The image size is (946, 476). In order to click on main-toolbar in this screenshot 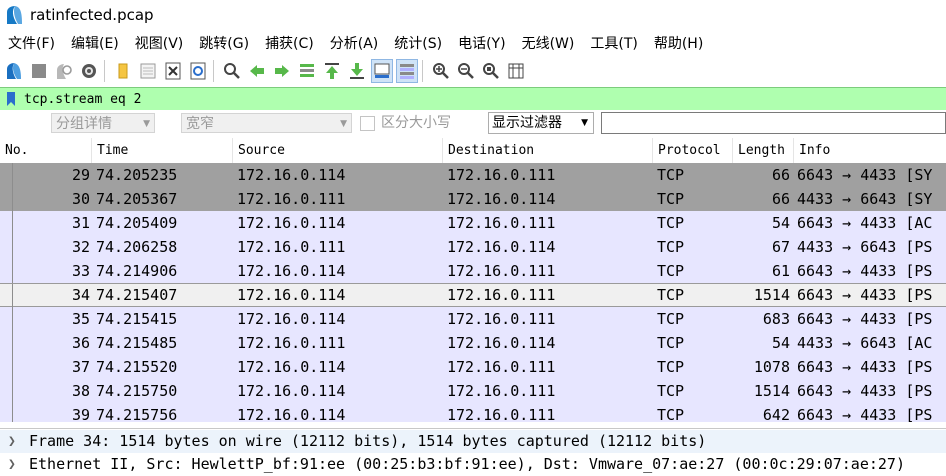, I will do `click(473, 71)`.